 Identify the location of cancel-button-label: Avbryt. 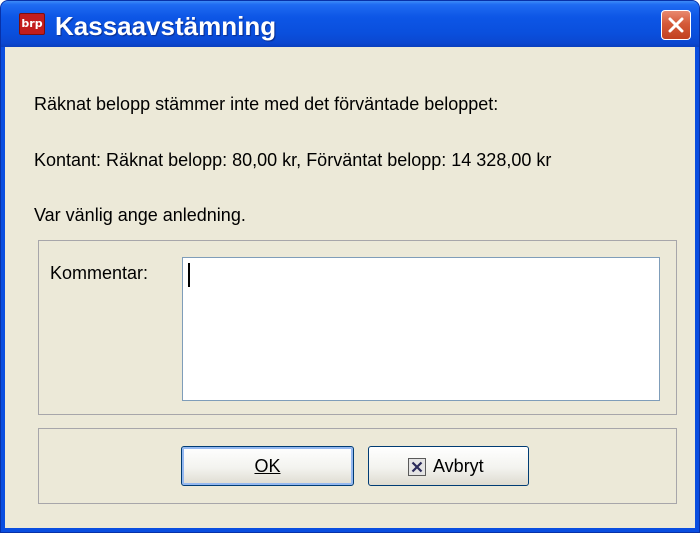
(458, 466).